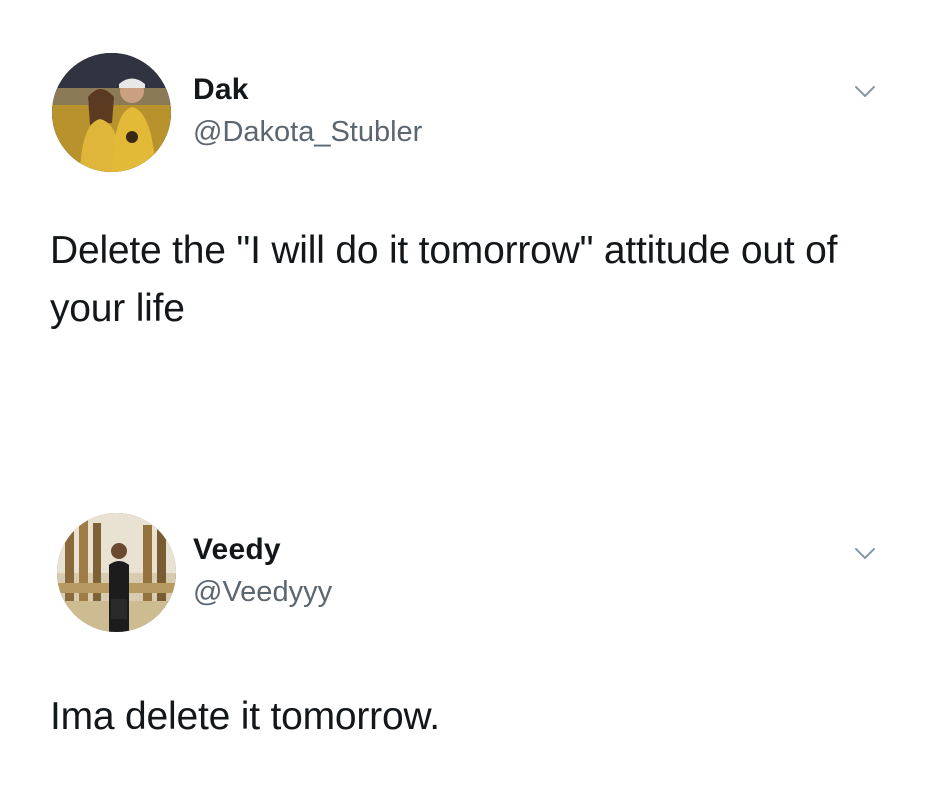  What do you see at coordinates (245, 716) in the screenshot?
I see `tweet-text: Ima delete it tomorrow.` at bounding box center [245, 716].